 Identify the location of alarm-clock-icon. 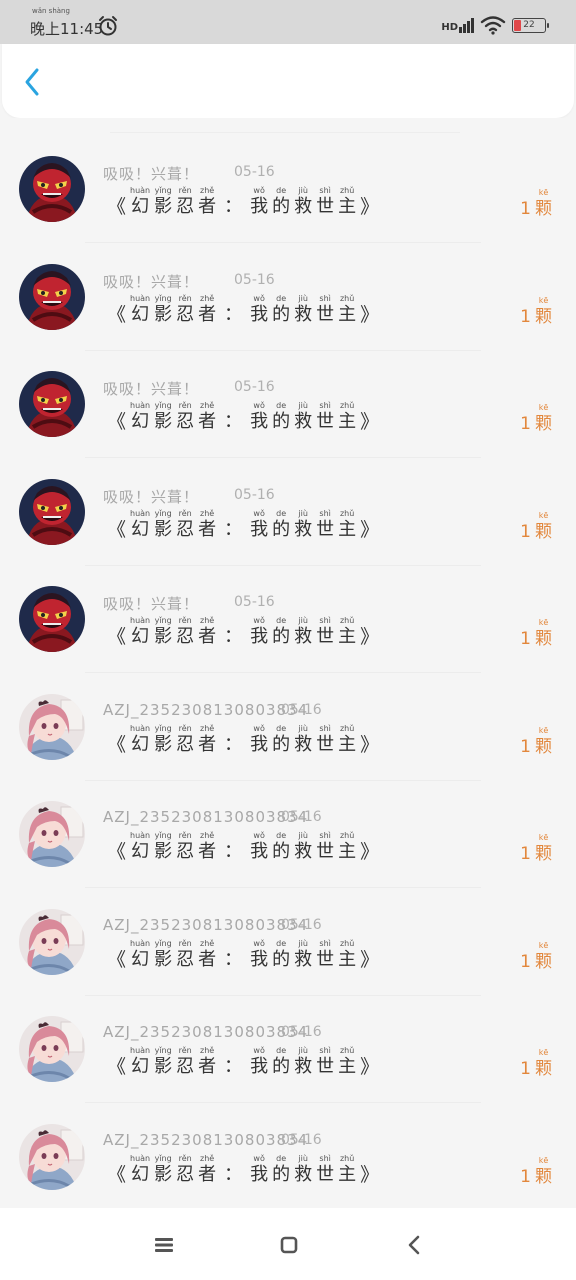
(108, 26).